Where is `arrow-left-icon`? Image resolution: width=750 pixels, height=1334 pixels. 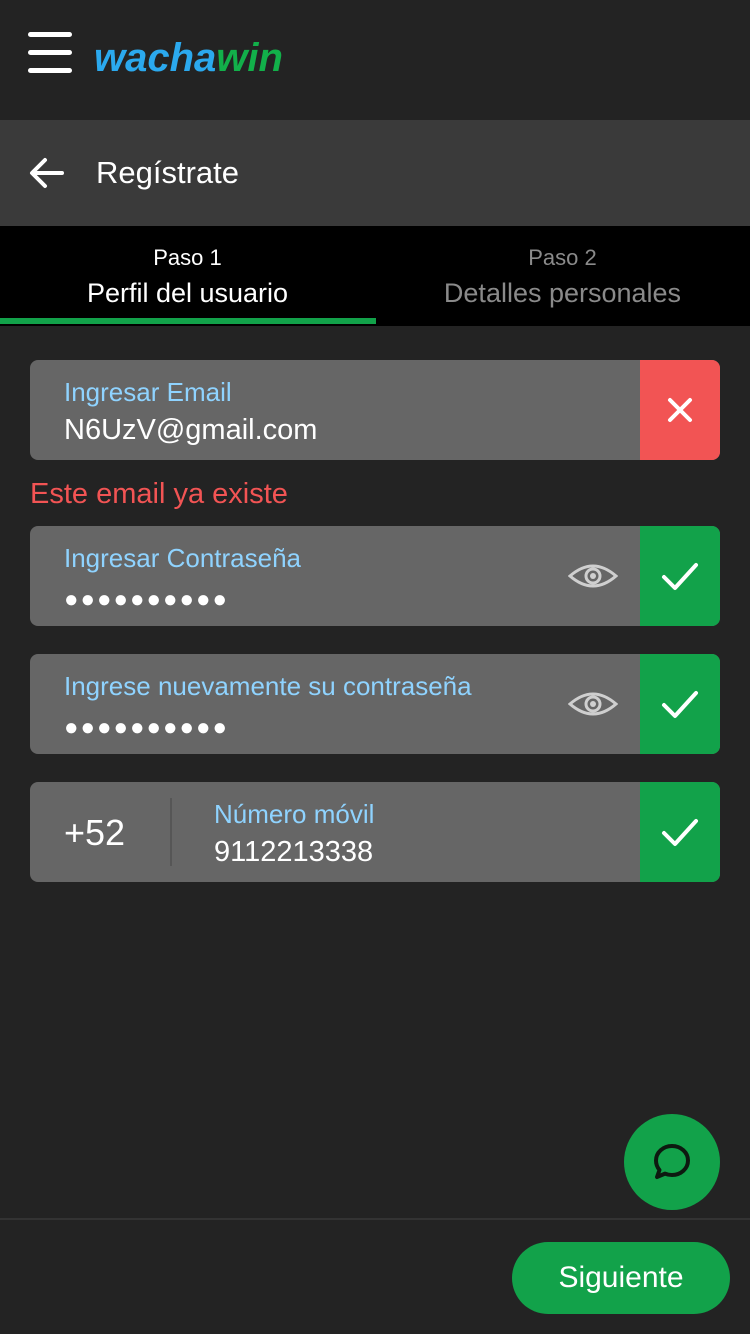 arrow-left-icon is located at coordinates (47, 173).